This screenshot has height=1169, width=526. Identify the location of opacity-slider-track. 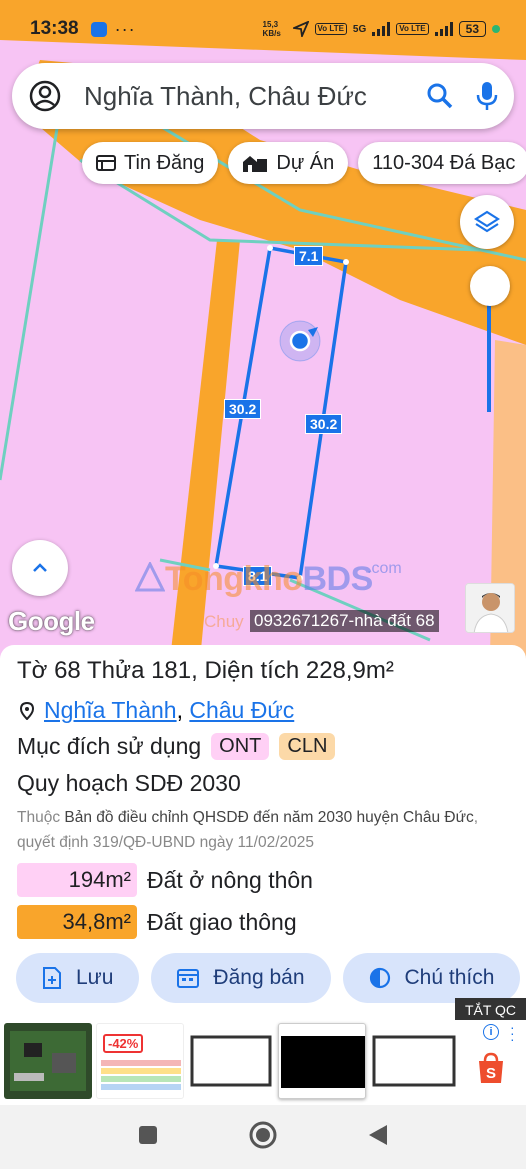
(489, 351).